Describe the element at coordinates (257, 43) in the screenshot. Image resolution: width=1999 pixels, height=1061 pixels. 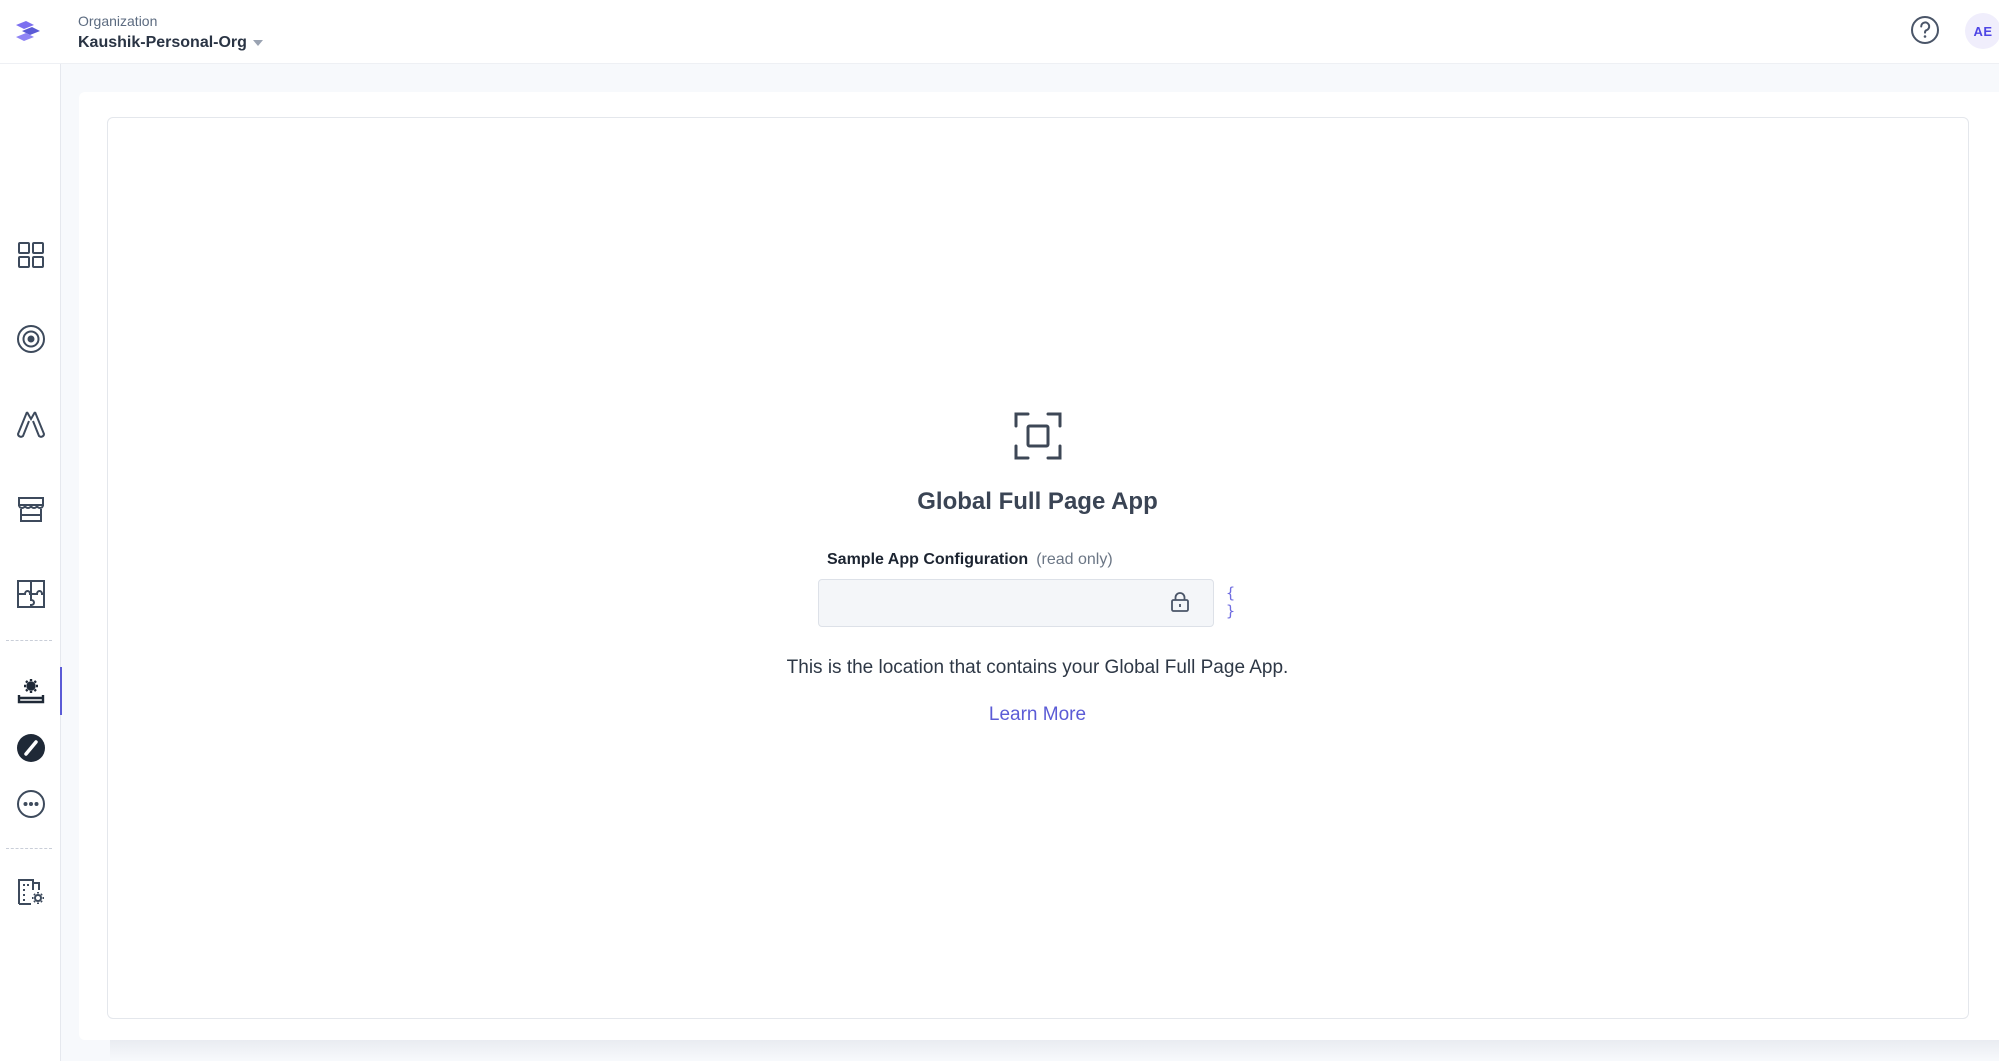
I see `caret-down-icon` at that location.